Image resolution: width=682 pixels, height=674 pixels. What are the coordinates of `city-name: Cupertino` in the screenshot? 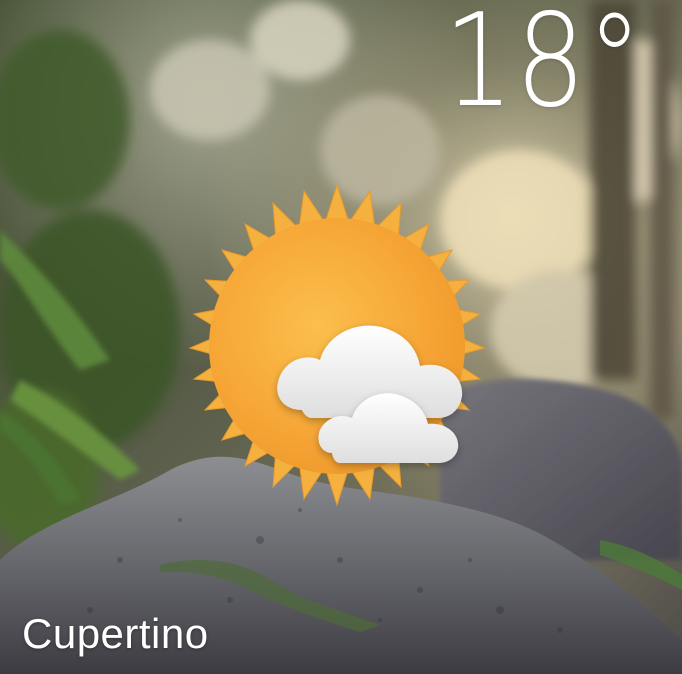 It's located at (115, 633).